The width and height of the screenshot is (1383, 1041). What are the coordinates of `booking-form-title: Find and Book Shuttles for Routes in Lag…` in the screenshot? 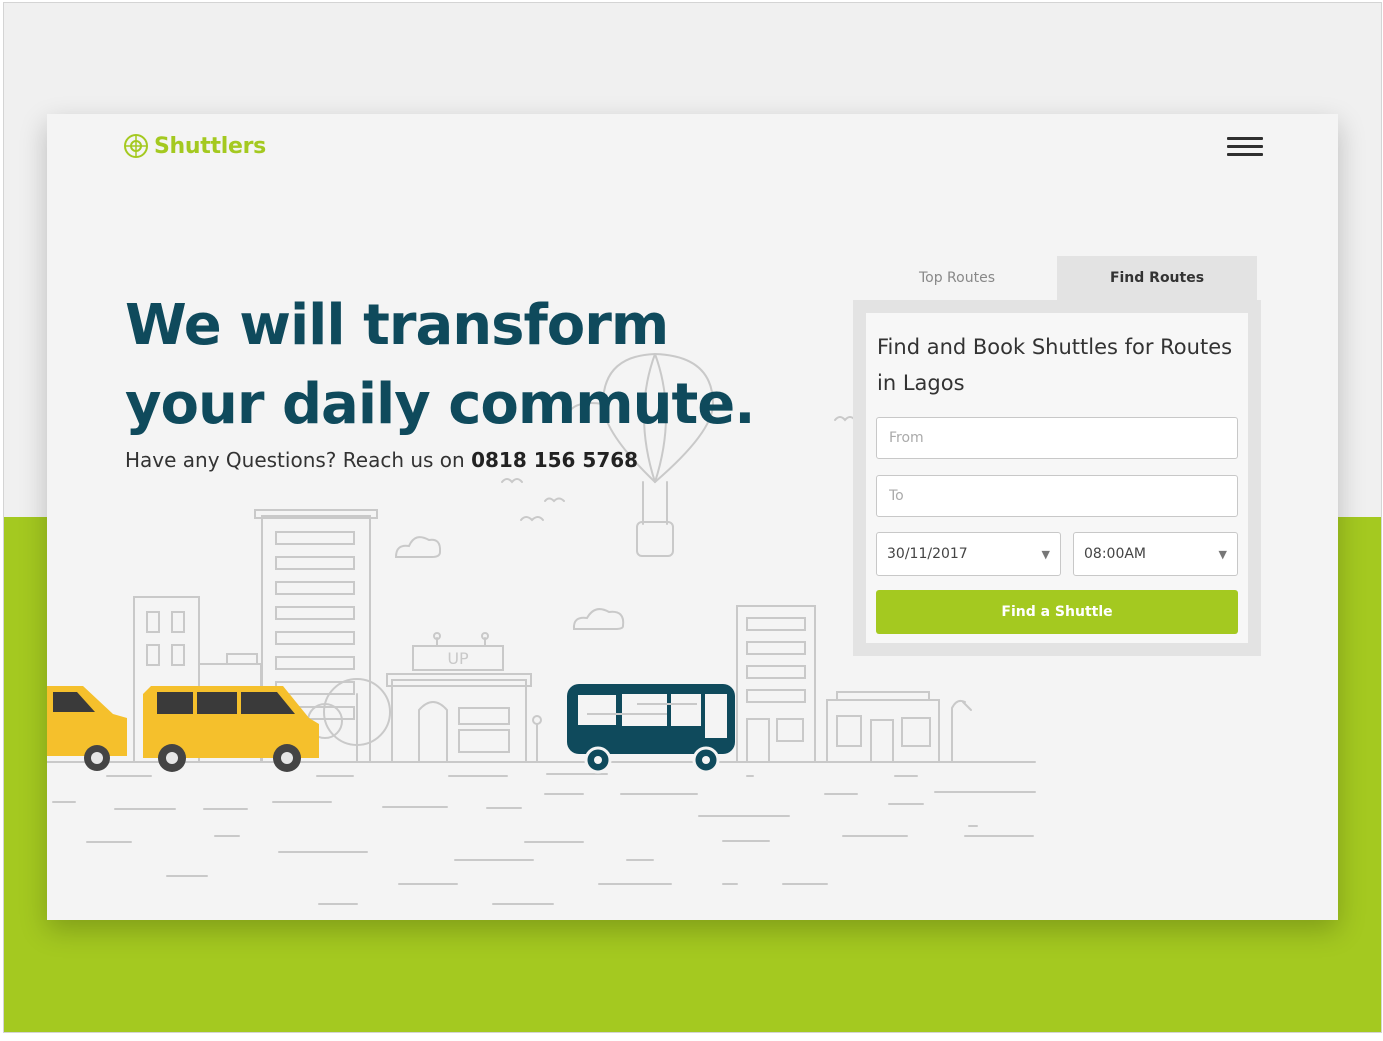 It's located at (1055, 365).